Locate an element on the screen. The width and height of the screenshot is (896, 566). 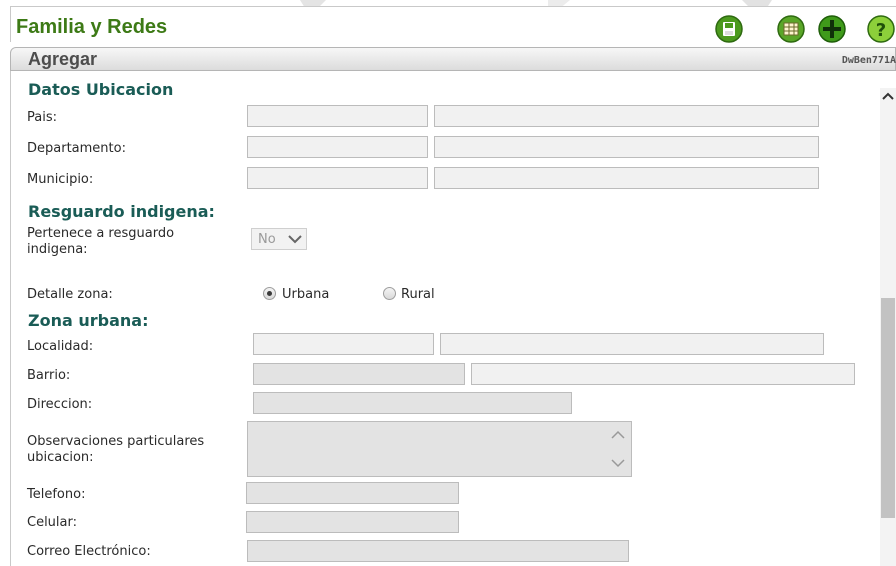
telefono-input is located at coordinates (352, 493).